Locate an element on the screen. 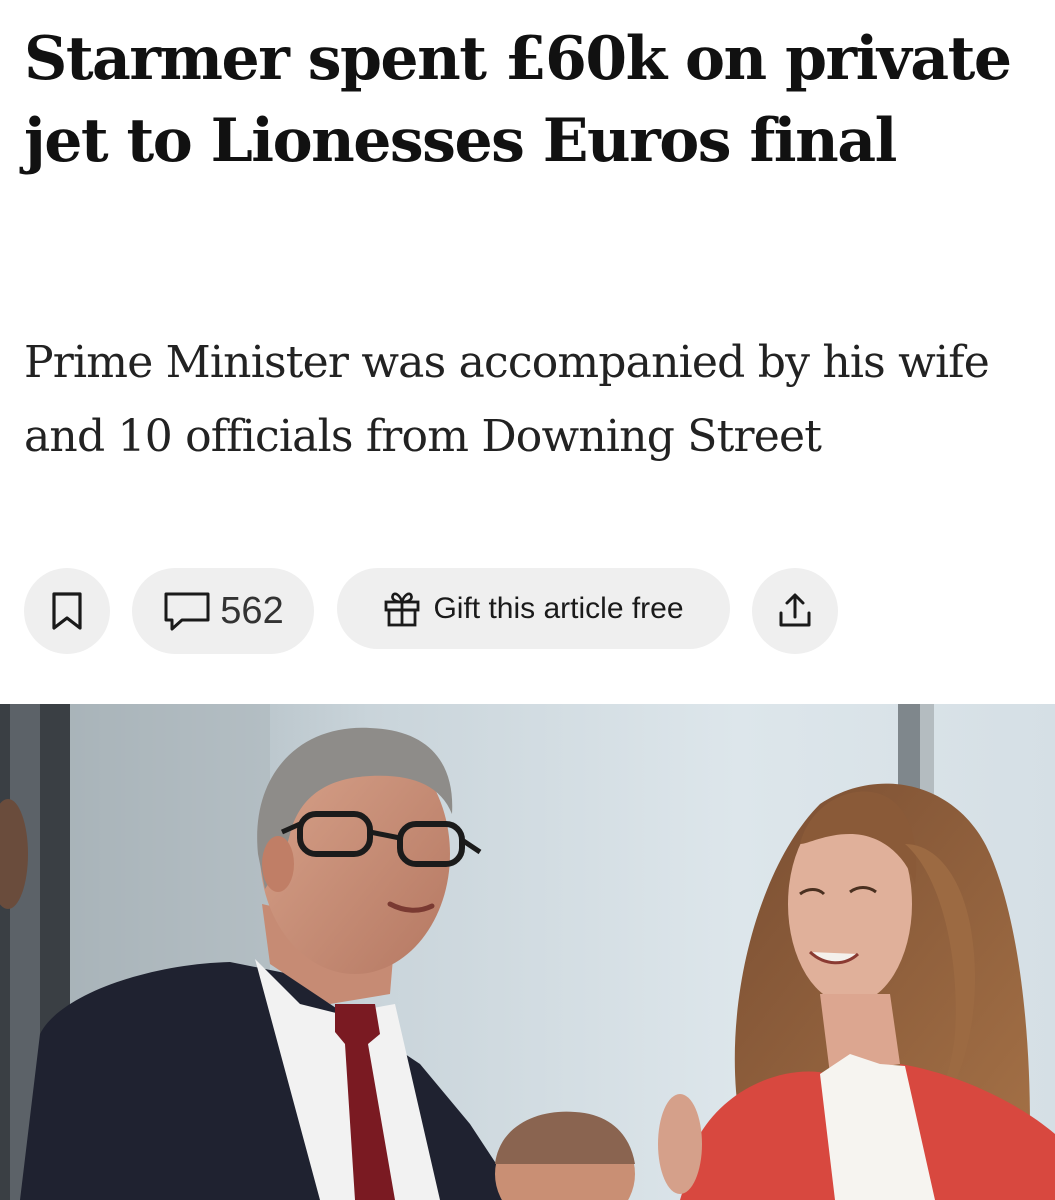 The height and width of the screenshot is (1200, 1055). comment-count: 562 is located at coordinates (252, 610).